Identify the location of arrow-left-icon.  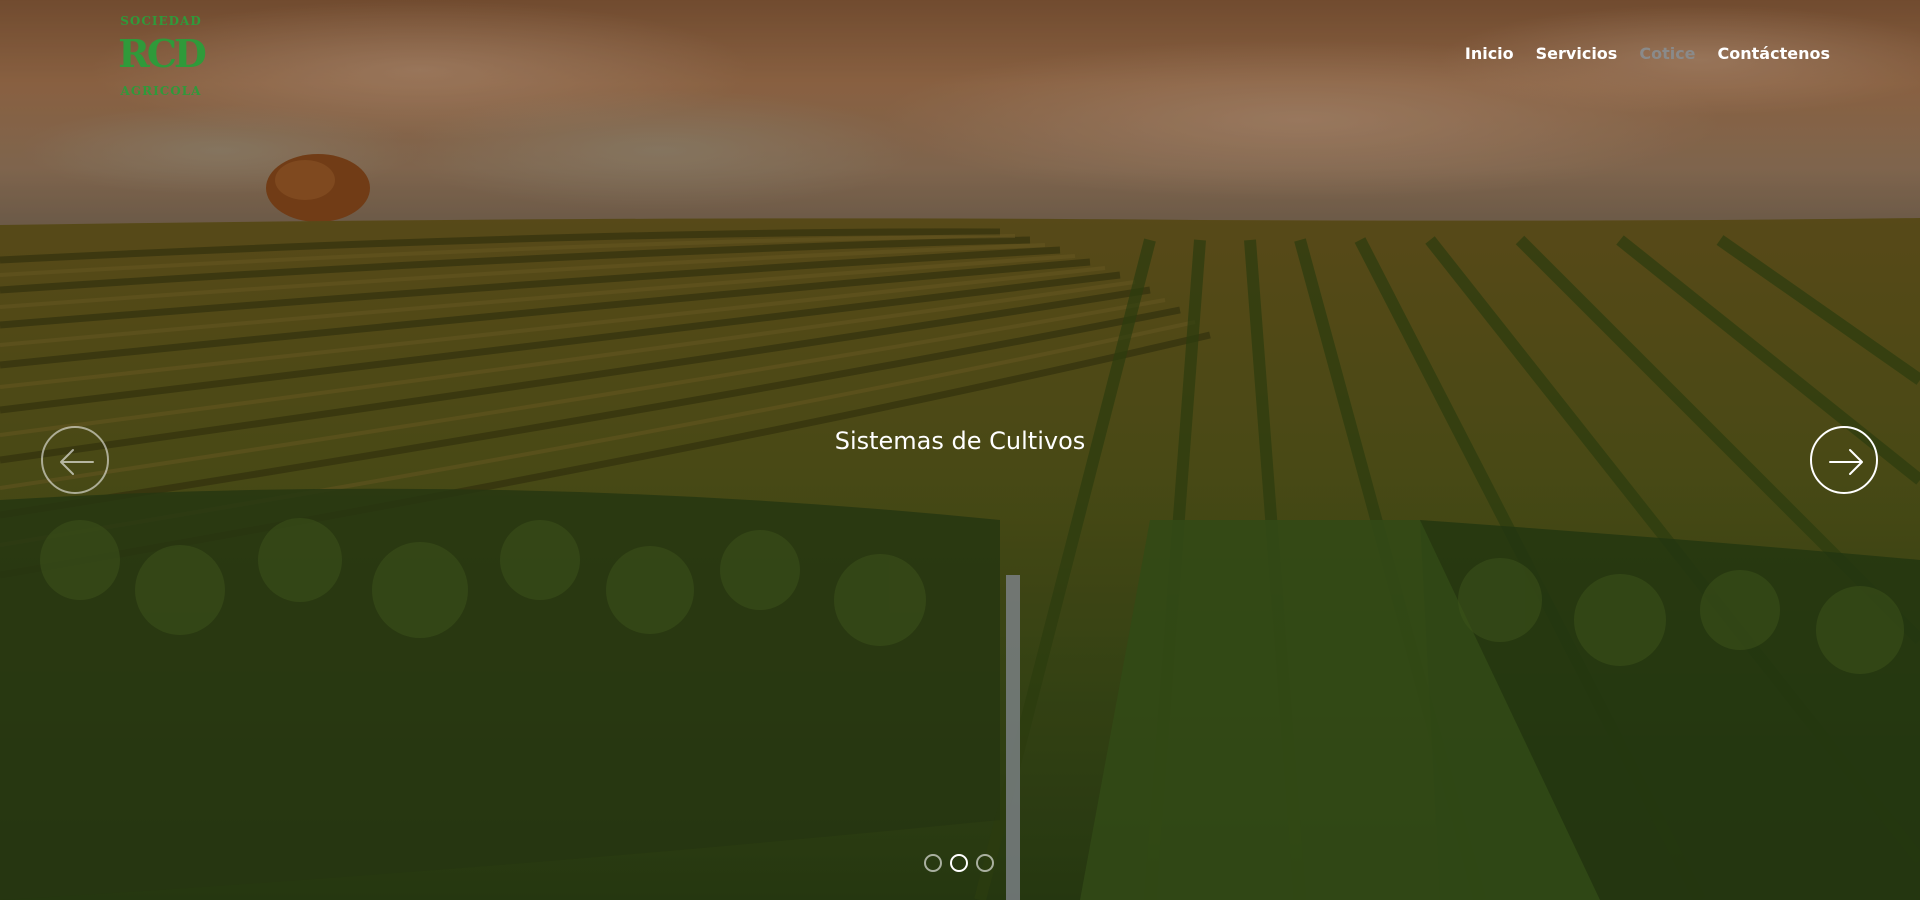
(77, 462).